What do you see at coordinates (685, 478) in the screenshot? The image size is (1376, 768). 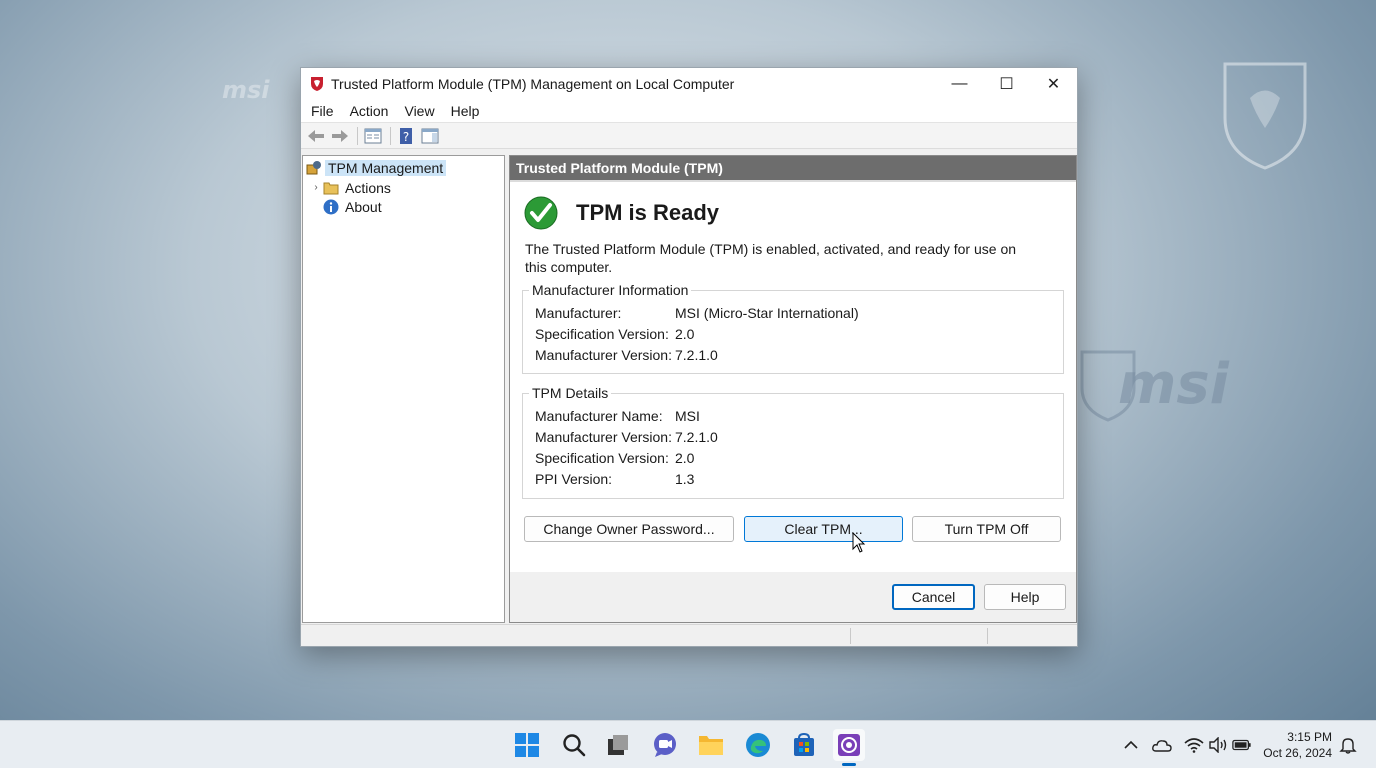 I see `info-value: 1.3` at bounding box center [685, 478].